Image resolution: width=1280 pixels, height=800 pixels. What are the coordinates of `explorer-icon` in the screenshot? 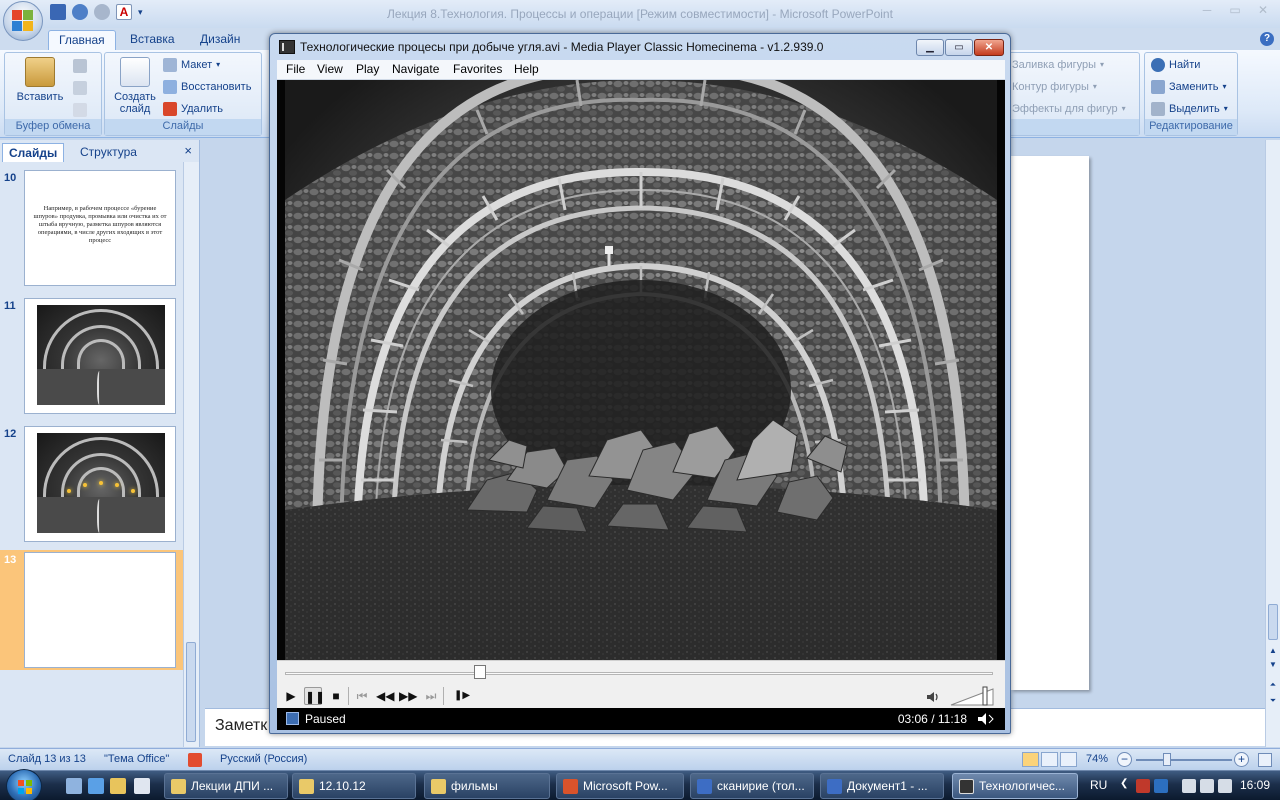 It's located at (118, 786).